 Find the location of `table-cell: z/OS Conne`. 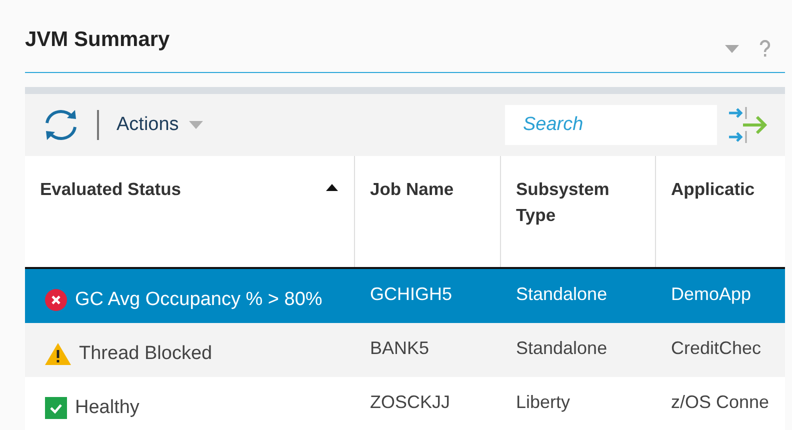

table-cell: z/OS Conne is located at coordinates (720, 402).